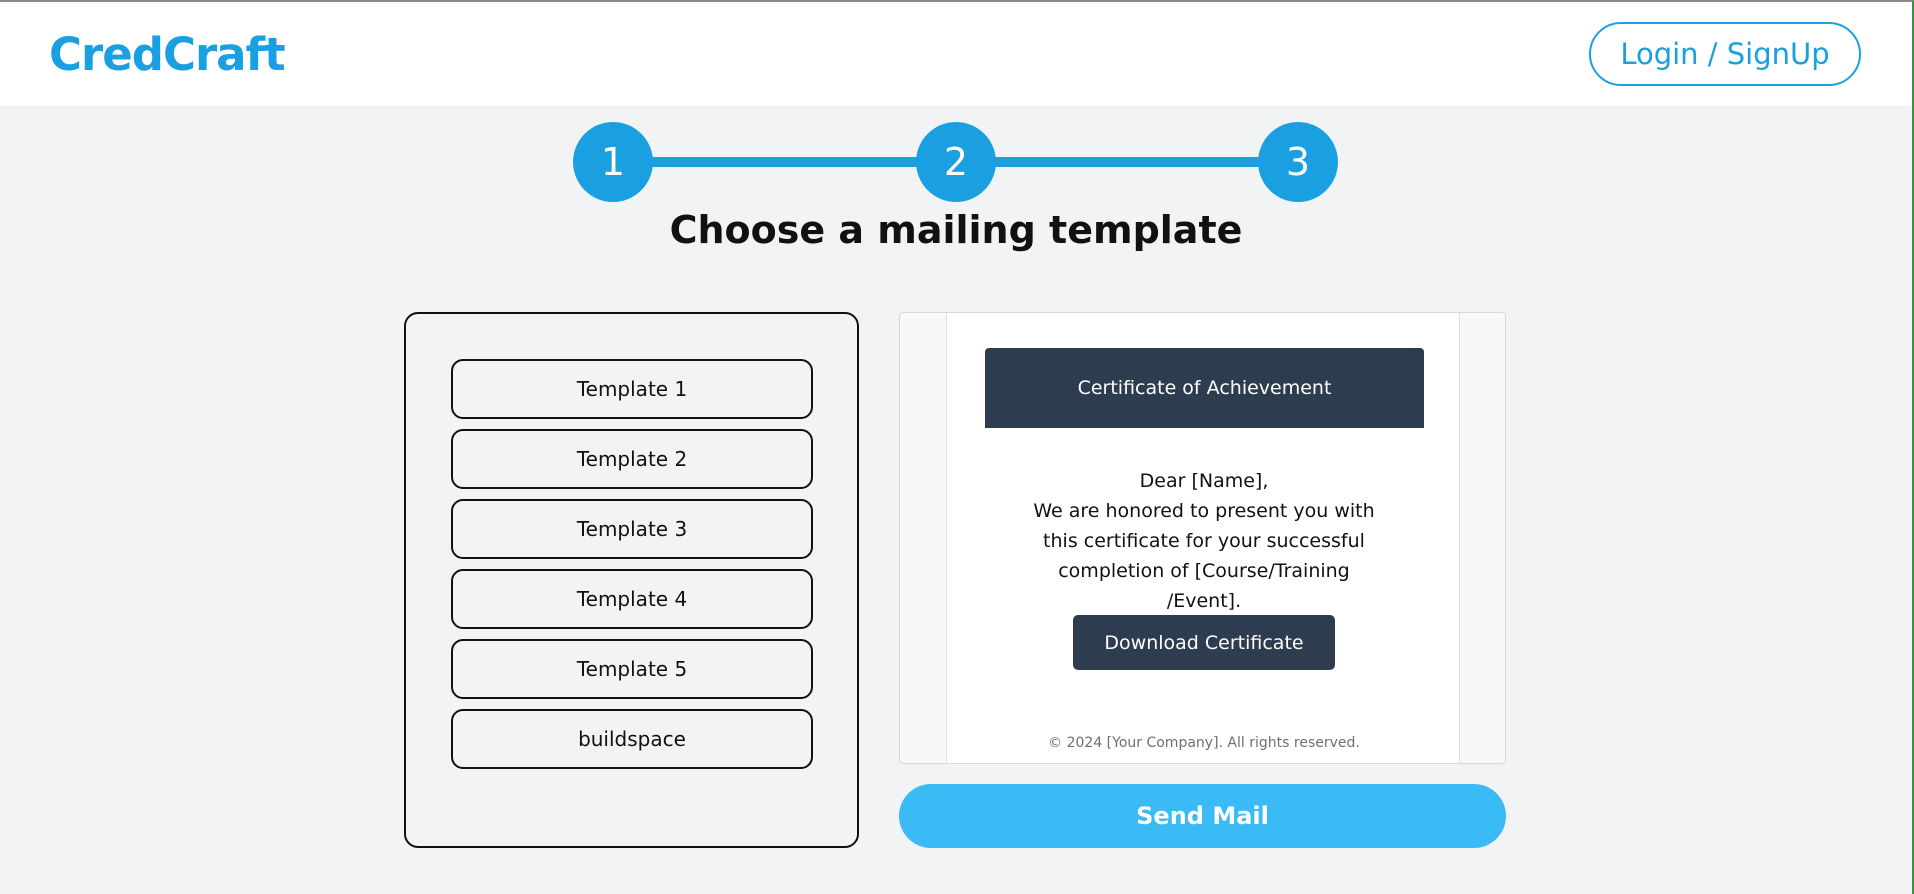 Image resolution: width=1914 pixels, height=894 pixels. I want to click on template-option-1: Template 1, so click(632, 389).